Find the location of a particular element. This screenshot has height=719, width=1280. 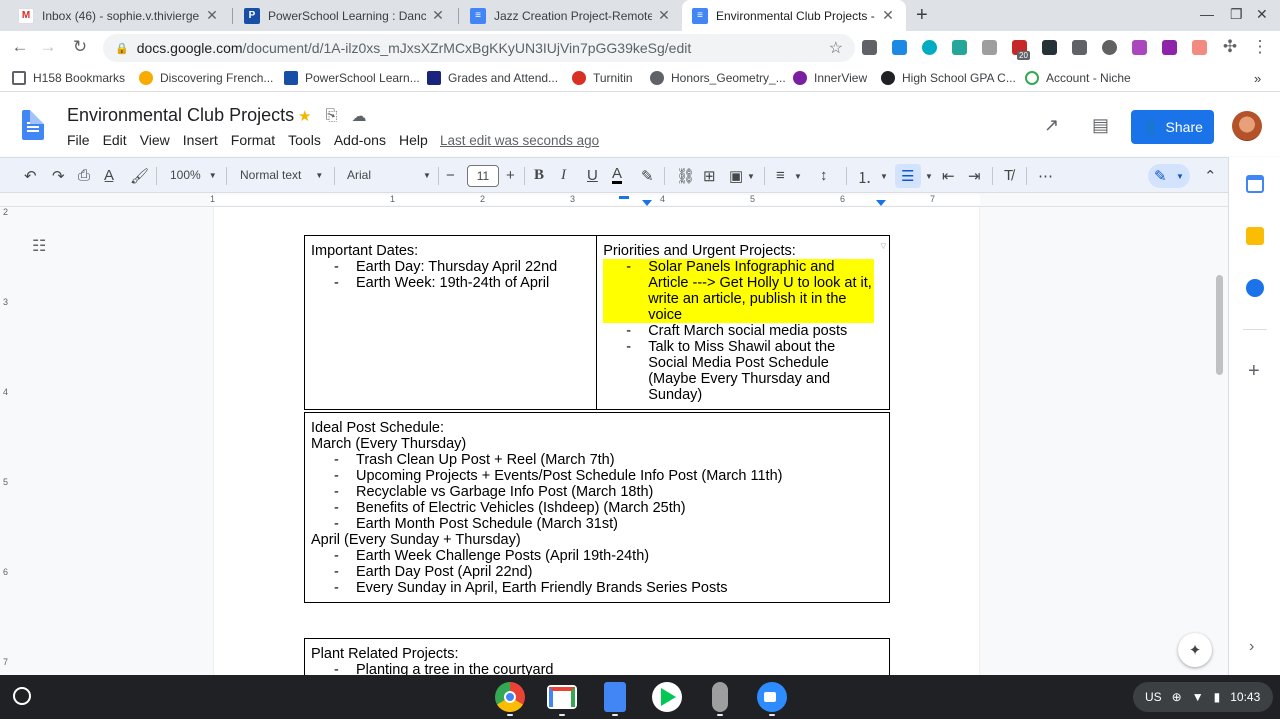

menu-view: View is located at coordinates (155, 140).